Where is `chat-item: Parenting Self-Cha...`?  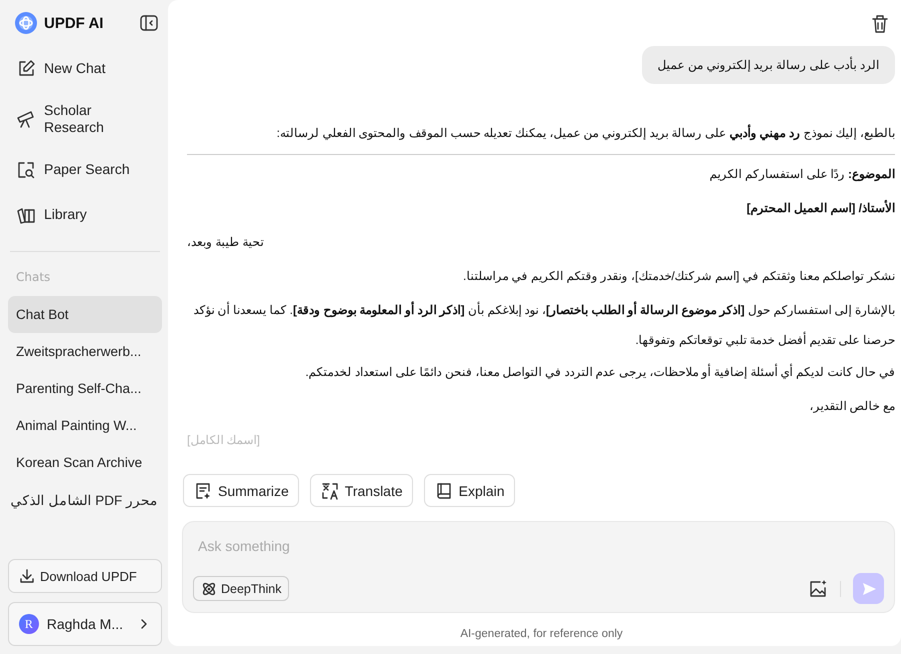 chat-item: Parenting Self-Cha... is located at coordinates (85, 388).